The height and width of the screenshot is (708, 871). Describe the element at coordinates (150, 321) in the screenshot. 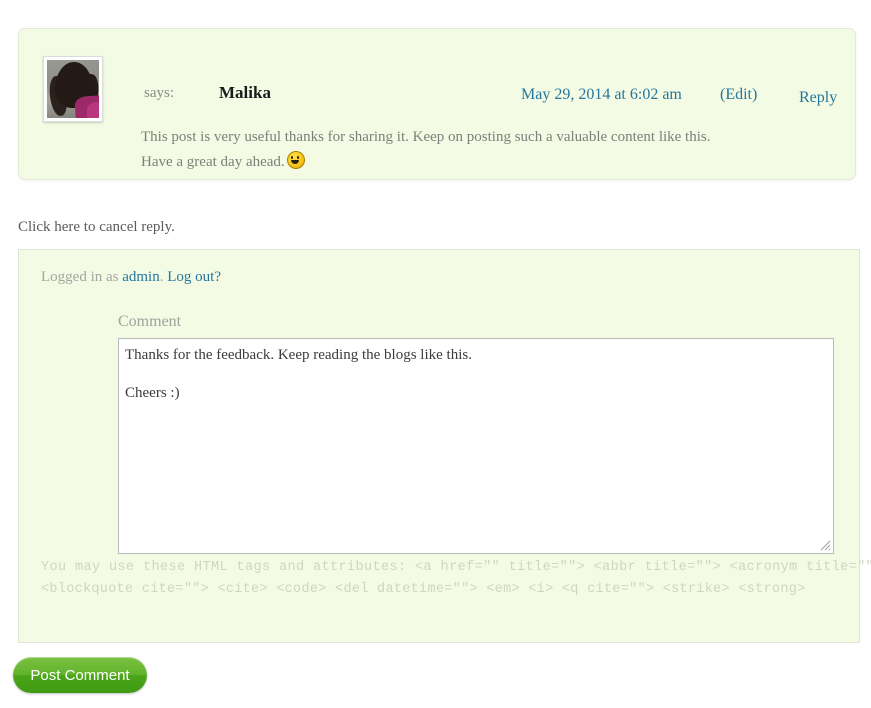

I see `comment-field-label: Comment` at that location.